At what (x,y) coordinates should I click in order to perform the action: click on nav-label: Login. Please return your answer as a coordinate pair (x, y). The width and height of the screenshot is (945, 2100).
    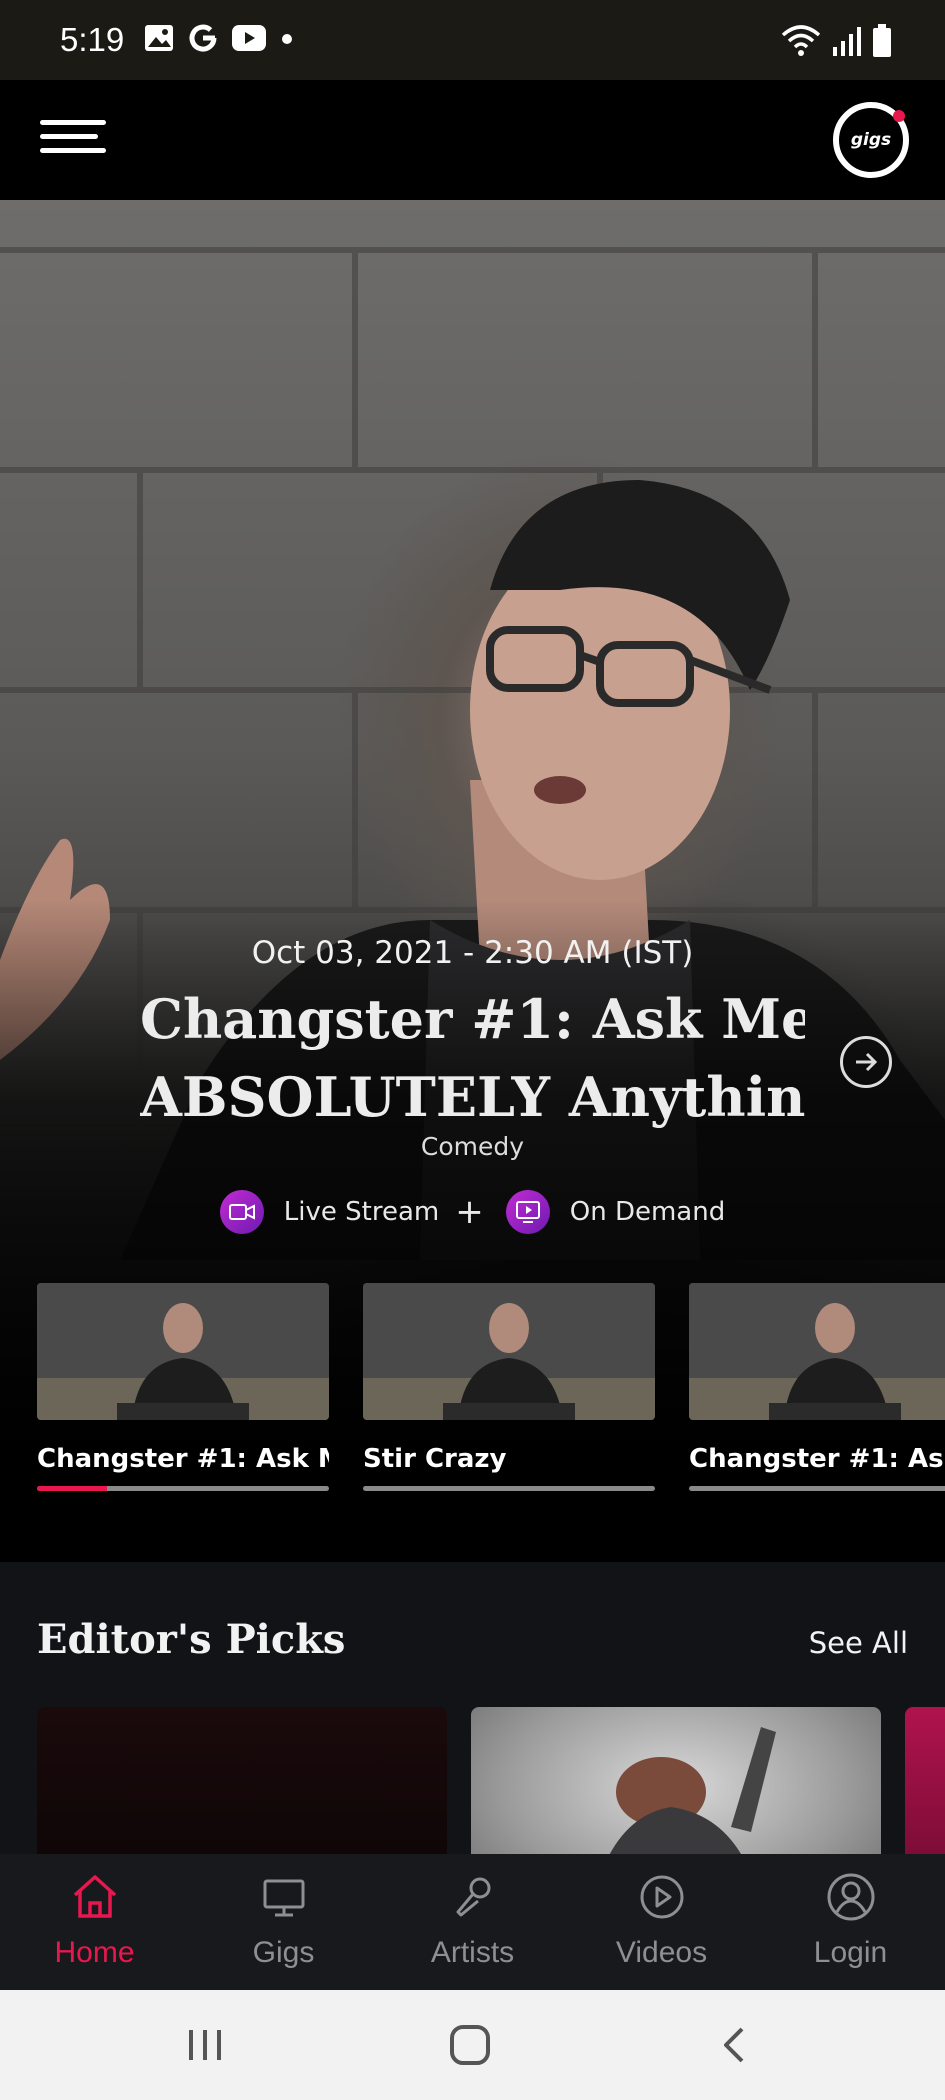
    Looking at the image, I should click on (850, 1952).